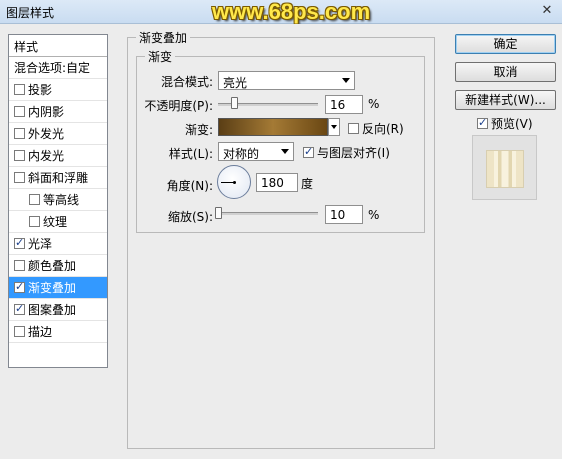 The width and height of the screenshot is (562, 459). What do you see at coordinates (52, 68) in the screenshot?
I see `blend-options-label: 混合选项:自定` at bounding box center [52, 68].